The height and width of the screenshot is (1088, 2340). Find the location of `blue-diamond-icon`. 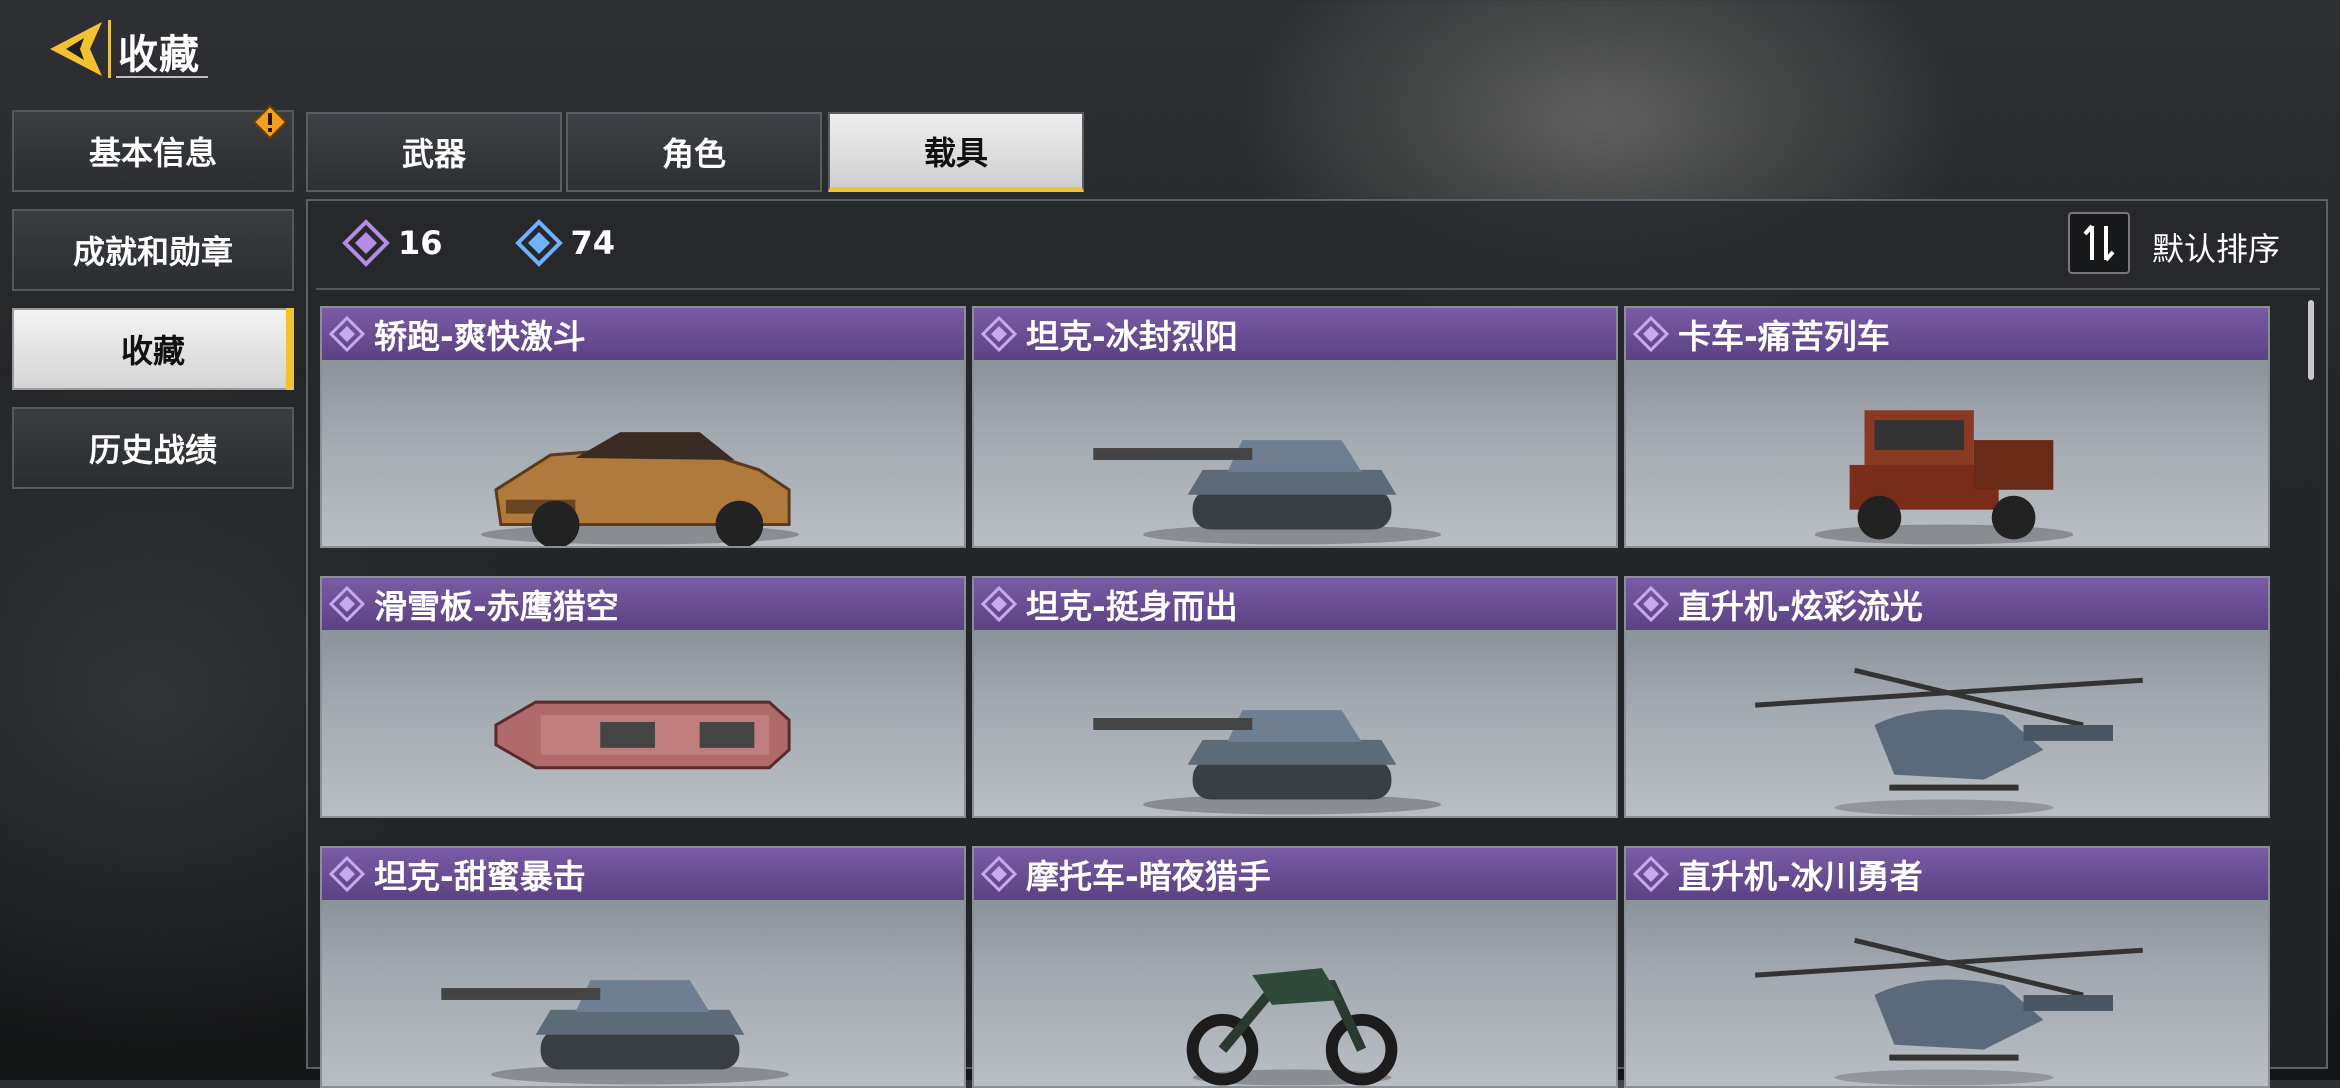

blue-diamond-icon is located at coordinates (538, 243).